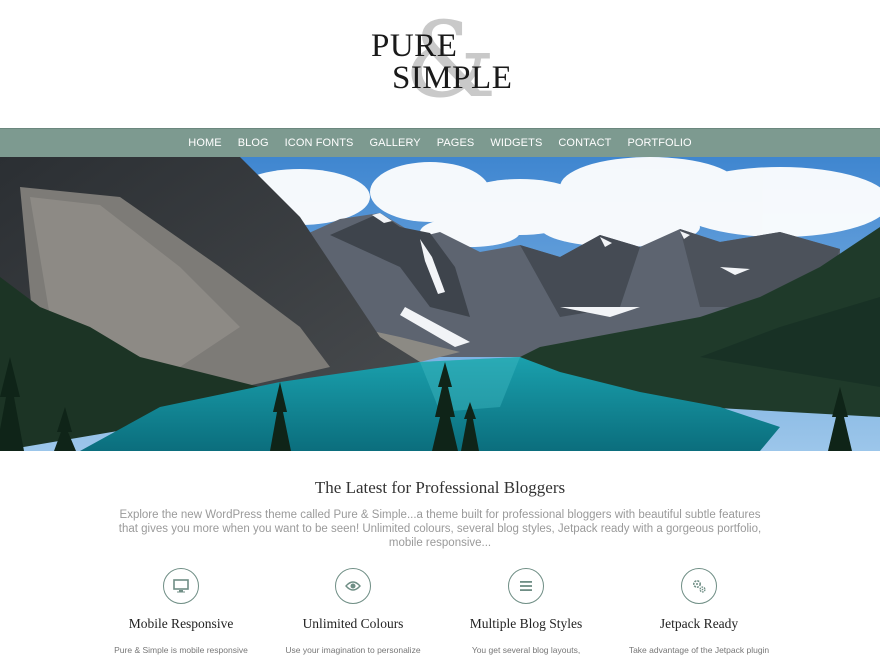  Describe the element at coordinates (526, 652) in the screenshot. I see `feature-desc: You get several blog layouts, including` at that location.